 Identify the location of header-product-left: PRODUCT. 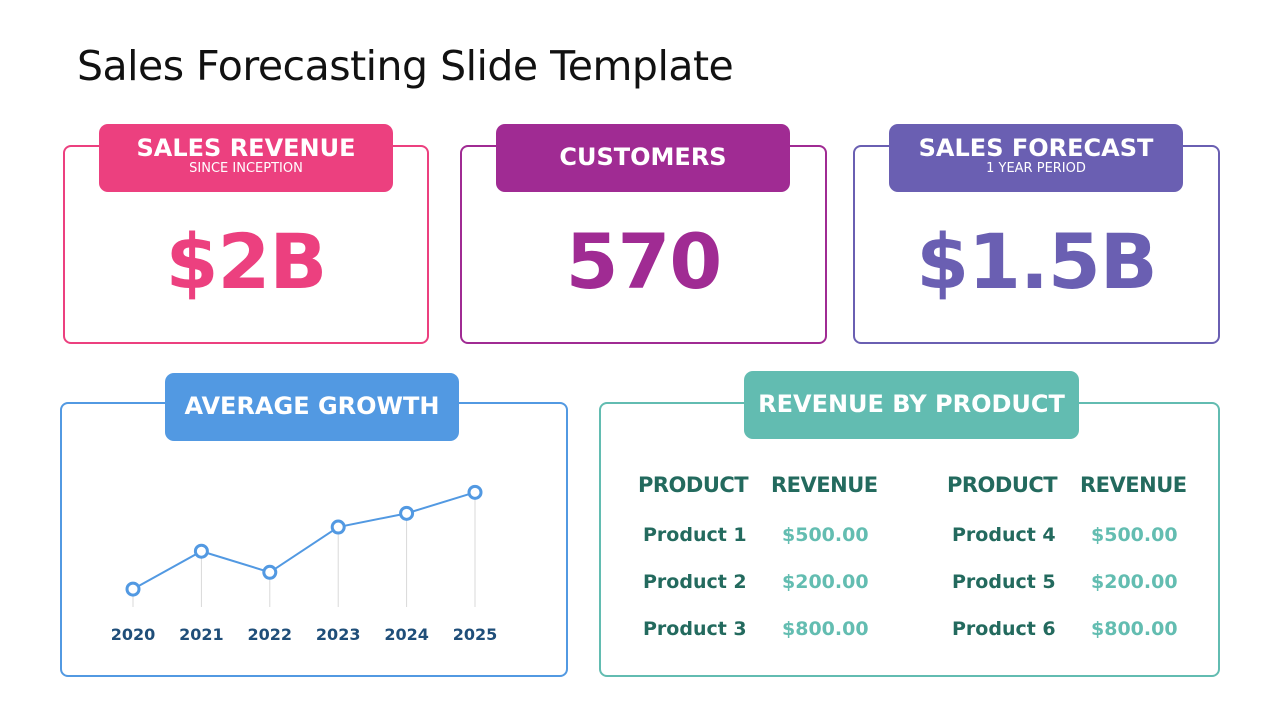
(693, 485).